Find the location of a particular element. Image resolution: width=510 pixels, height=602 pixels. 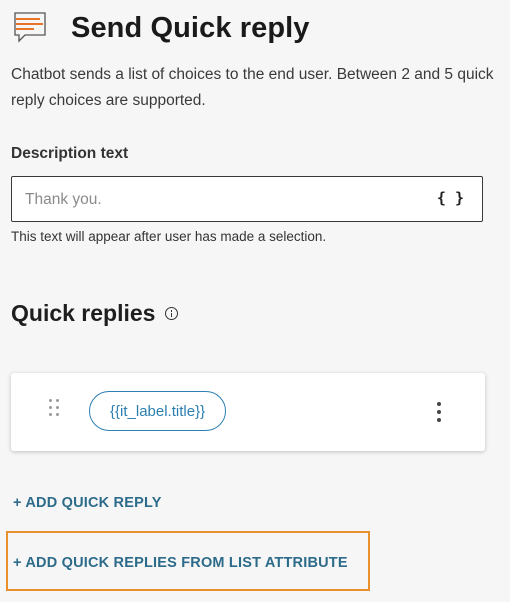

description-text-input is located at coordinates (225, 200).